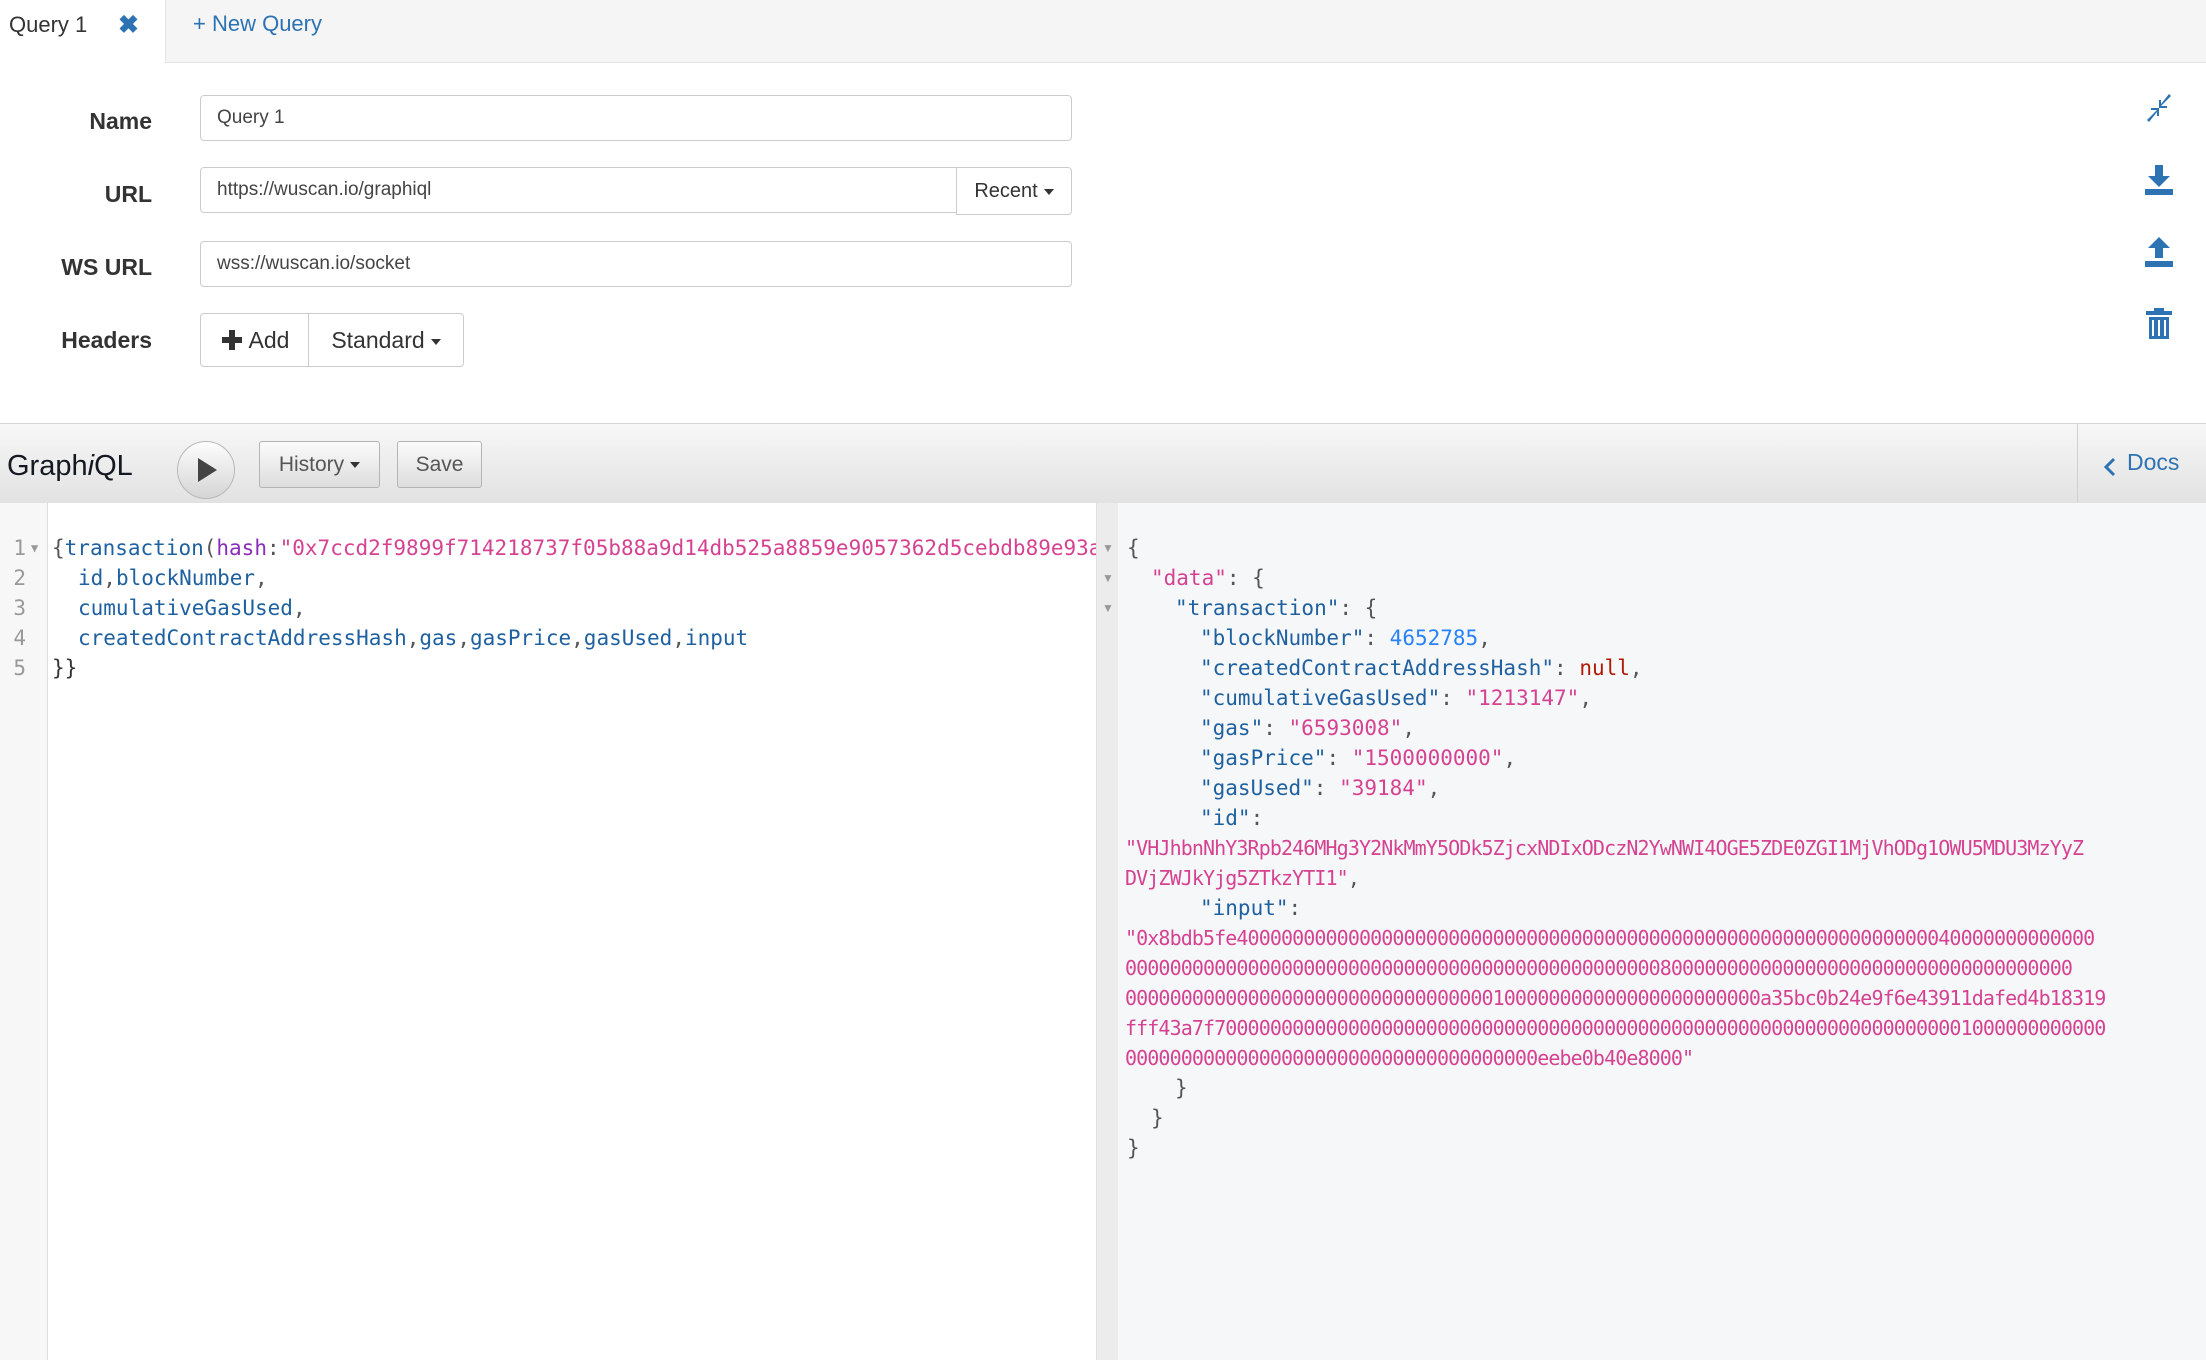 The width and height of the screenshot is (2206, 1360). I want to click on query-line-2: id,blockNumber,, so click(173, 578).